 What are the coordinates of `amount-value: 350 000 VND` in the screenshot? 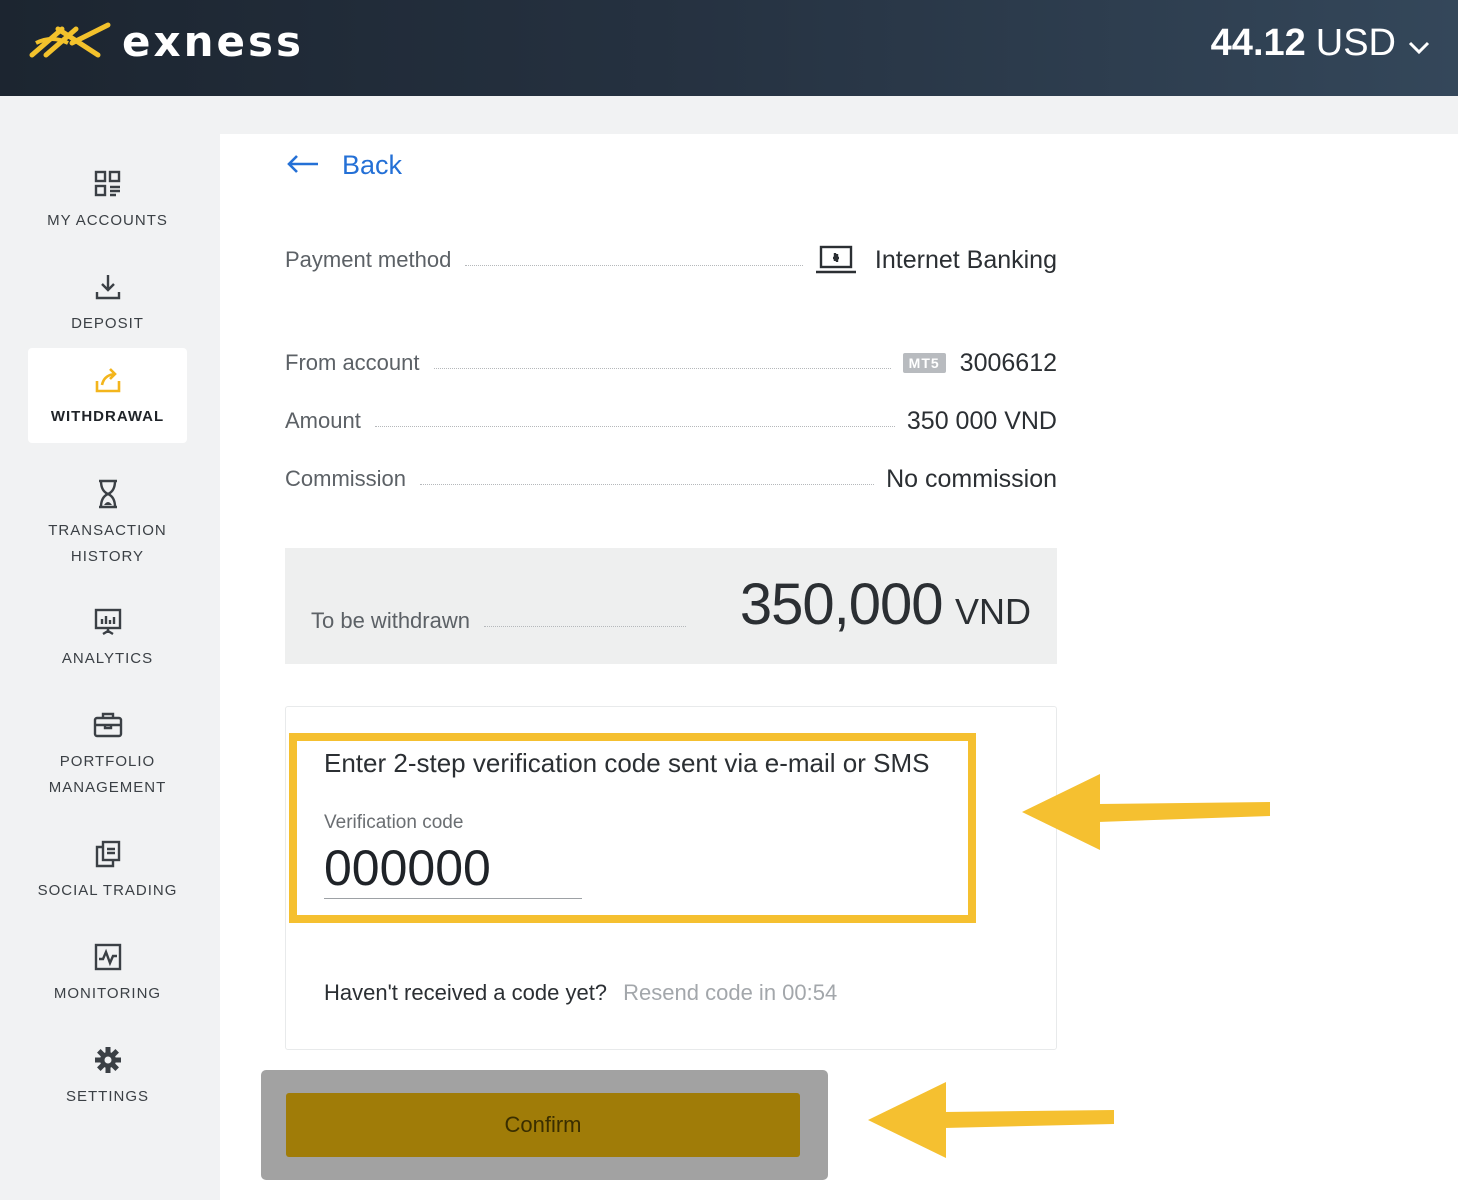 It's located at (981, 420).